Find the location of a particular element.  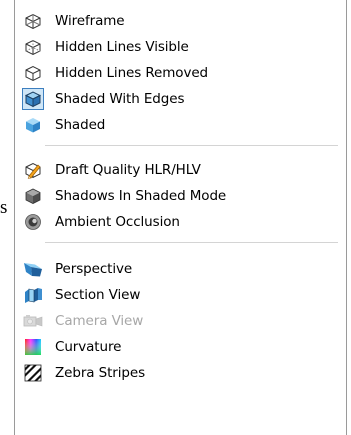

menu-item-label: Hidden Lines Removed is located at coordinates (132, 73).